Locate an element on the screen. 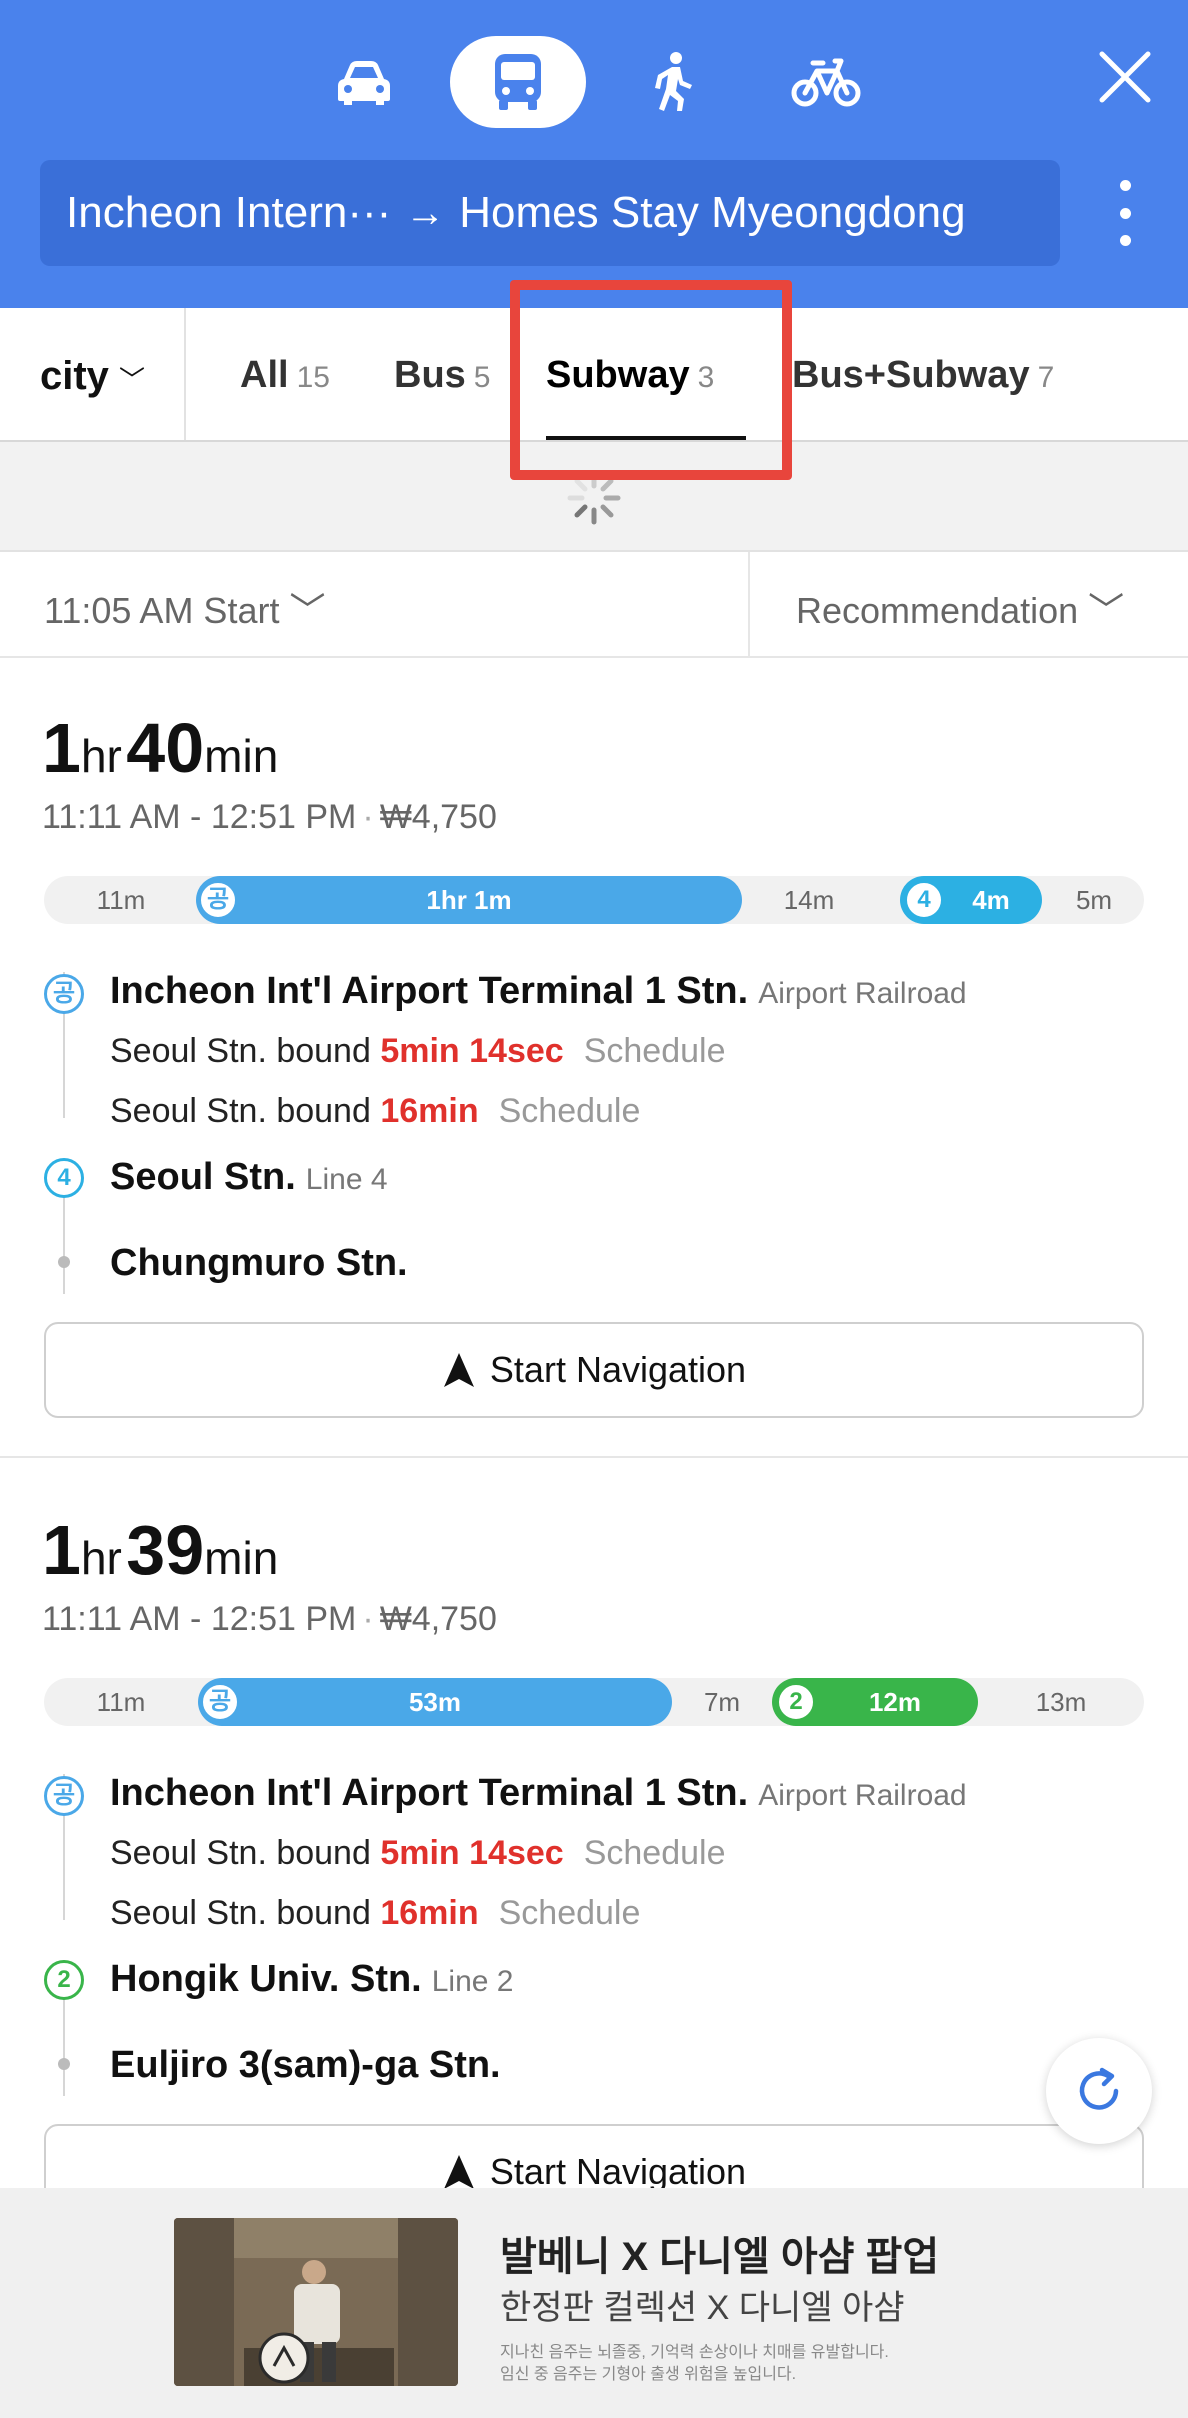  chevron-down-icon: ﹀ is located at coordinates (1106, 610).